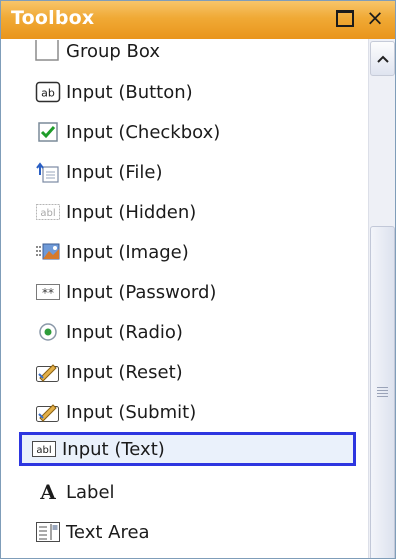 The image size is (396, 559). I want to click on toolbox-title: Toolbox, so click(53, 18).